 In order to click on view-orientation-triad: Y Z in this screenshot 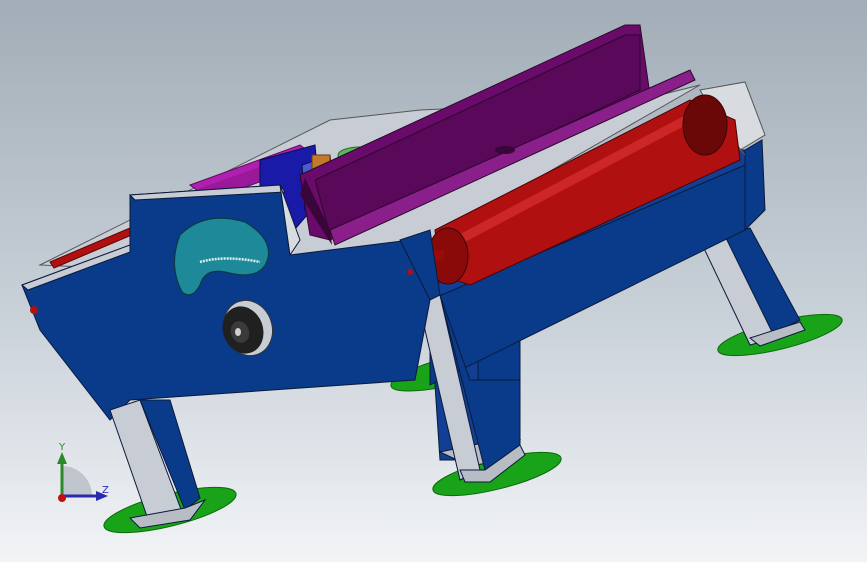, I will do `click(84, 474)`.